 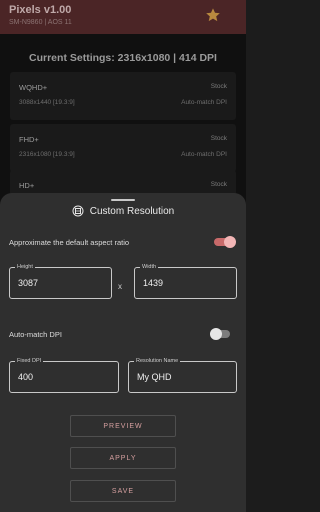 What do you see at coordinates (123, 426) in the screenshot?
I see `preview-button: PREVIEW` at bounding box center [123, 426].